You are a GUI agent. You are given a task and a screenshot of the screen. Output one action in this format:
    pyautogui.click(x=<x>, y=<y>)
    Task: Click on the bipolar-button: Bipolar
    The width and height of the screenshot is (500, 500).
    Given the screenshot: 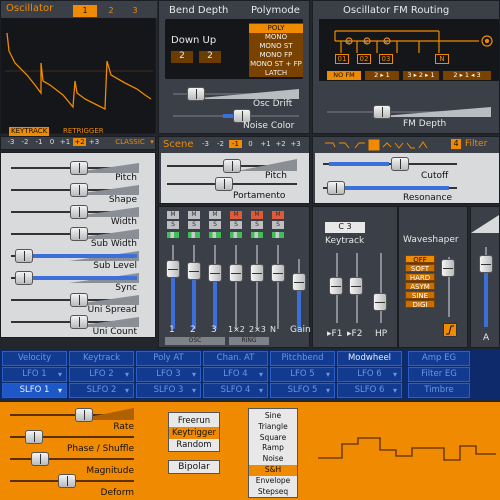 What is the action you would take?
    pyautogui.click(x=194, y=467)
    